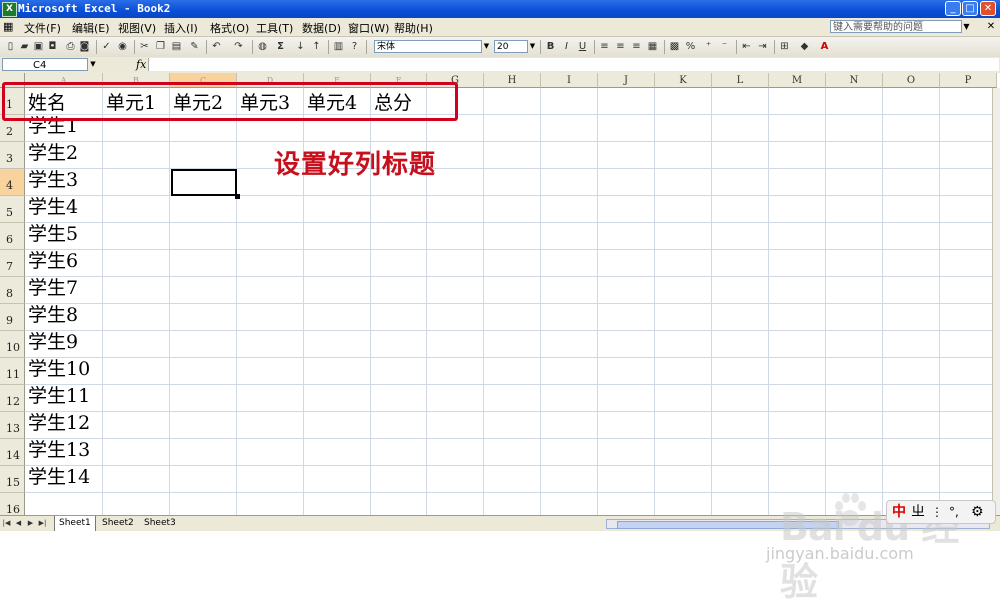 The height and width of the screenshot is (606, 1000). Describe the element at coordinates (59, 396) in the screenshot. I see `name-cell-a12: 学生11` at that location.